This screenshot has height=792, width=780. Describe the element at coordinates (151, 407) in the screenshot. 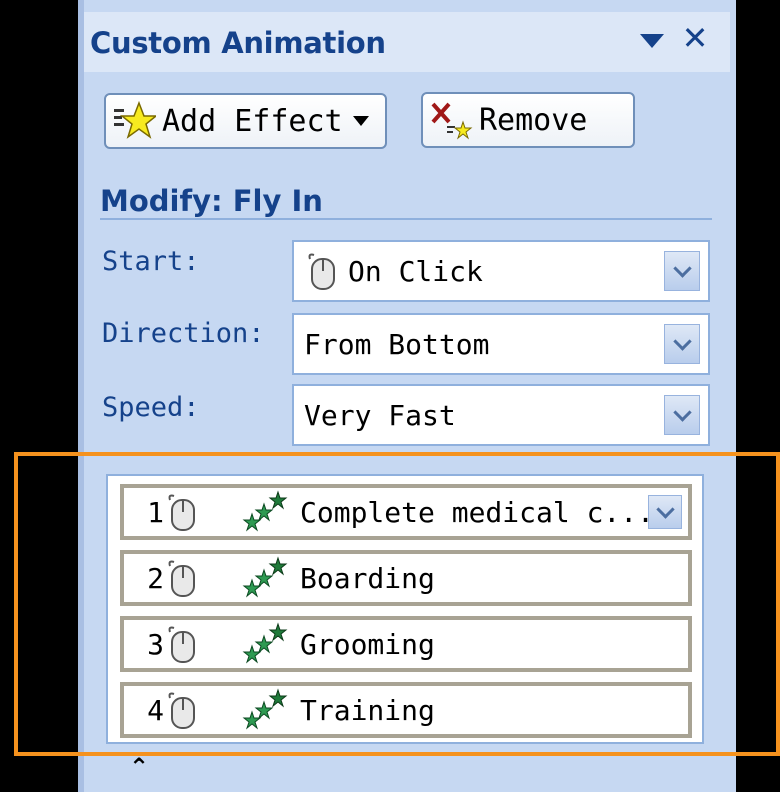

I see `speed-label: Speed:` at that location.